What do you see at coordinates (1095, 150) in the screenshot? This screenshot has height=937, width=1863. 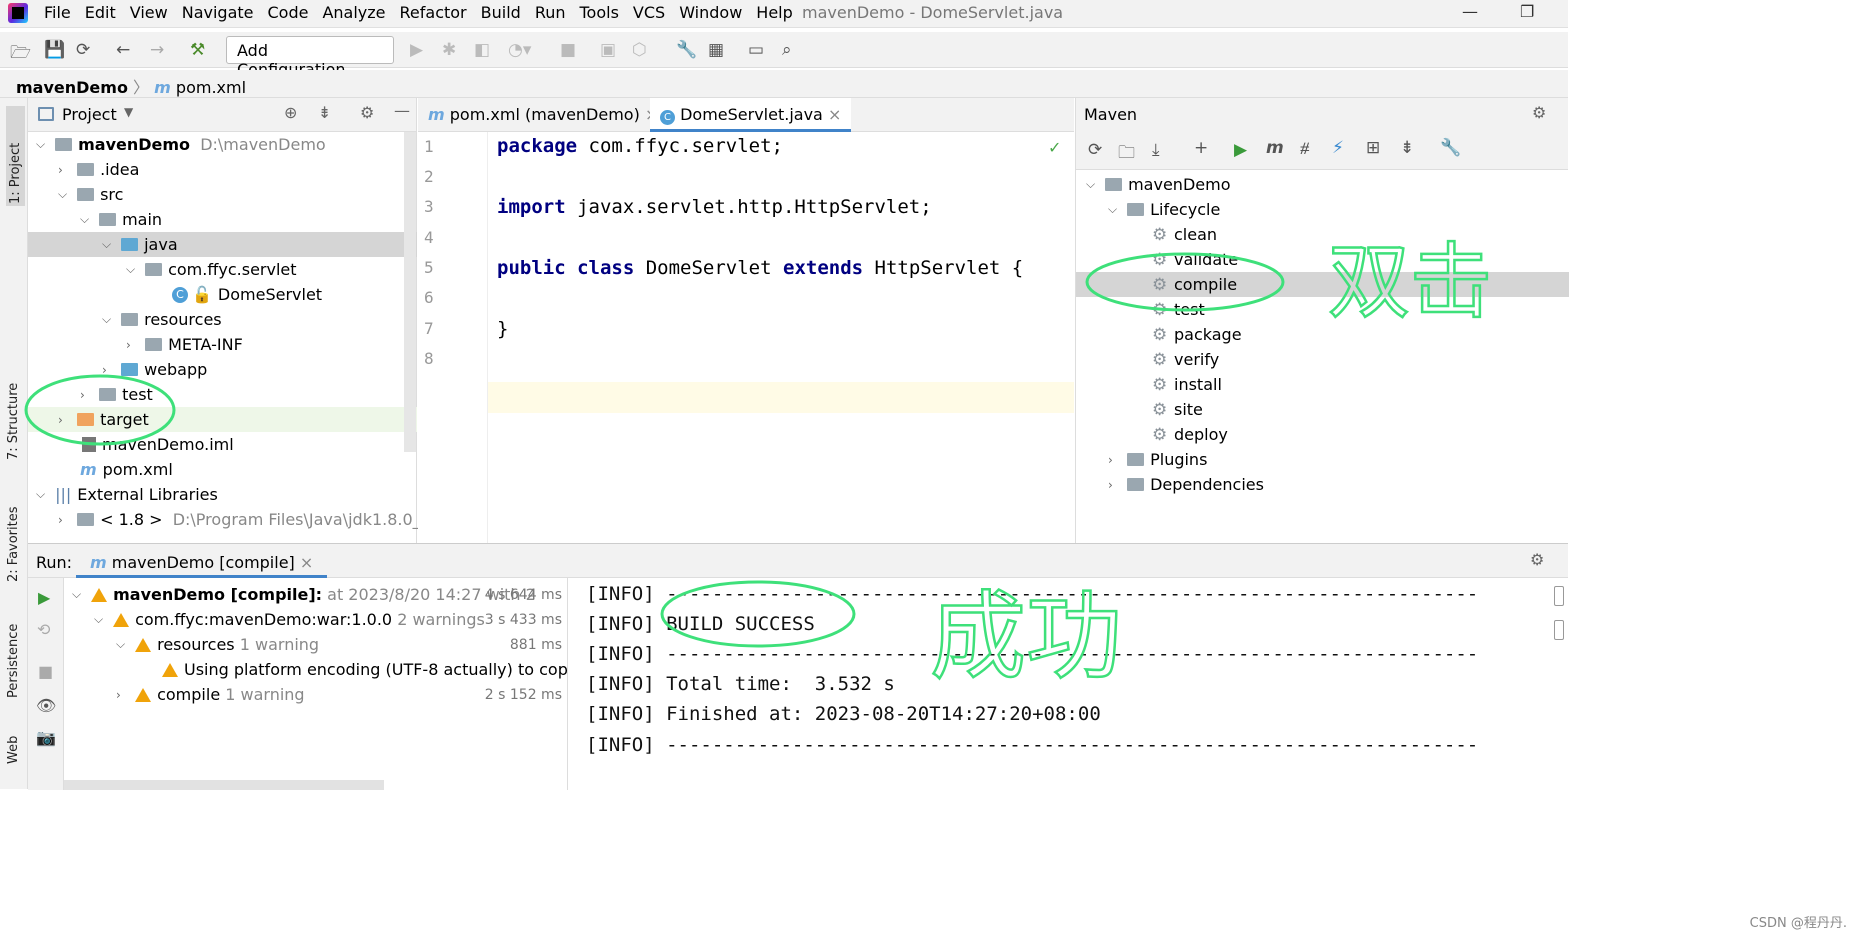 I see `reload-icon: ⟳` at bounding box center [1095, 150].